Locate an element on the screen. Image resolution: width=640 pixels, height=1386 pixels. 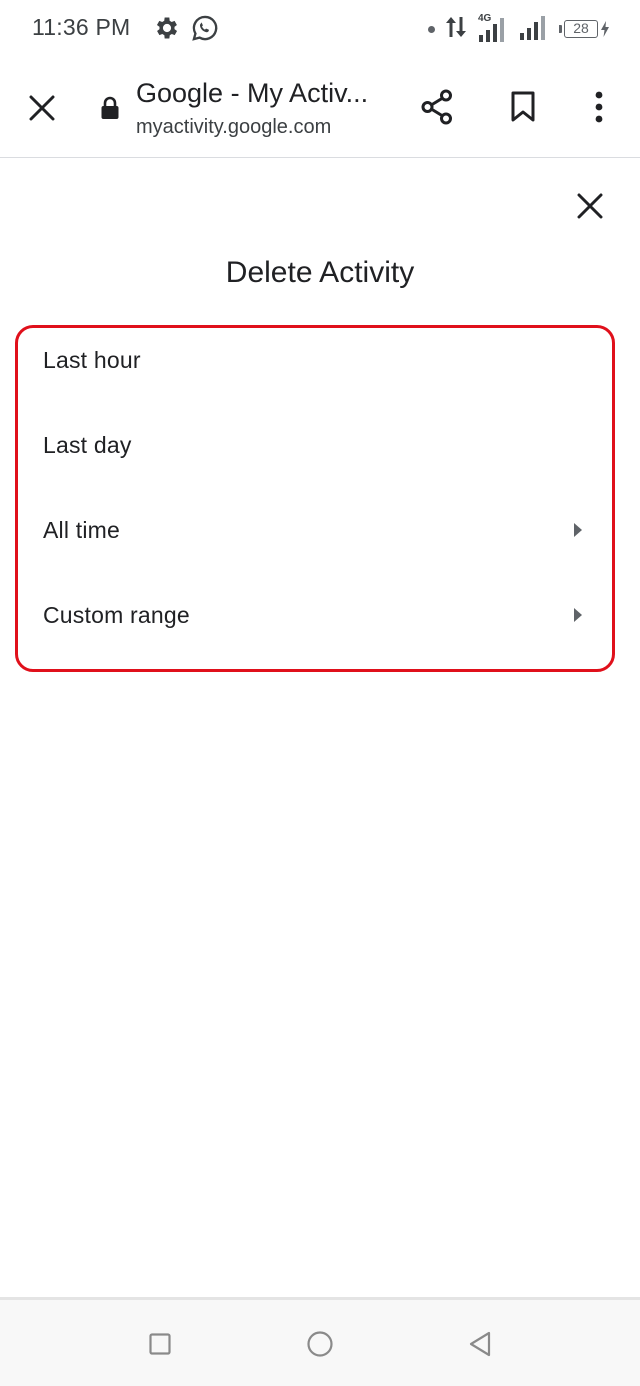
notification-dot is located at coordinates (431, 29).